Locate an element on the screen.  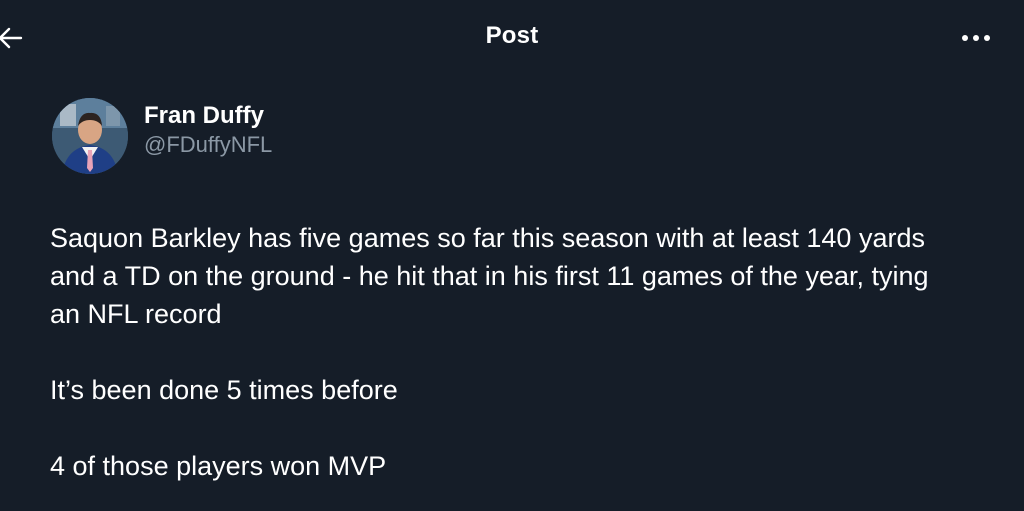
more-options-button is located at coordinates (976, 38).